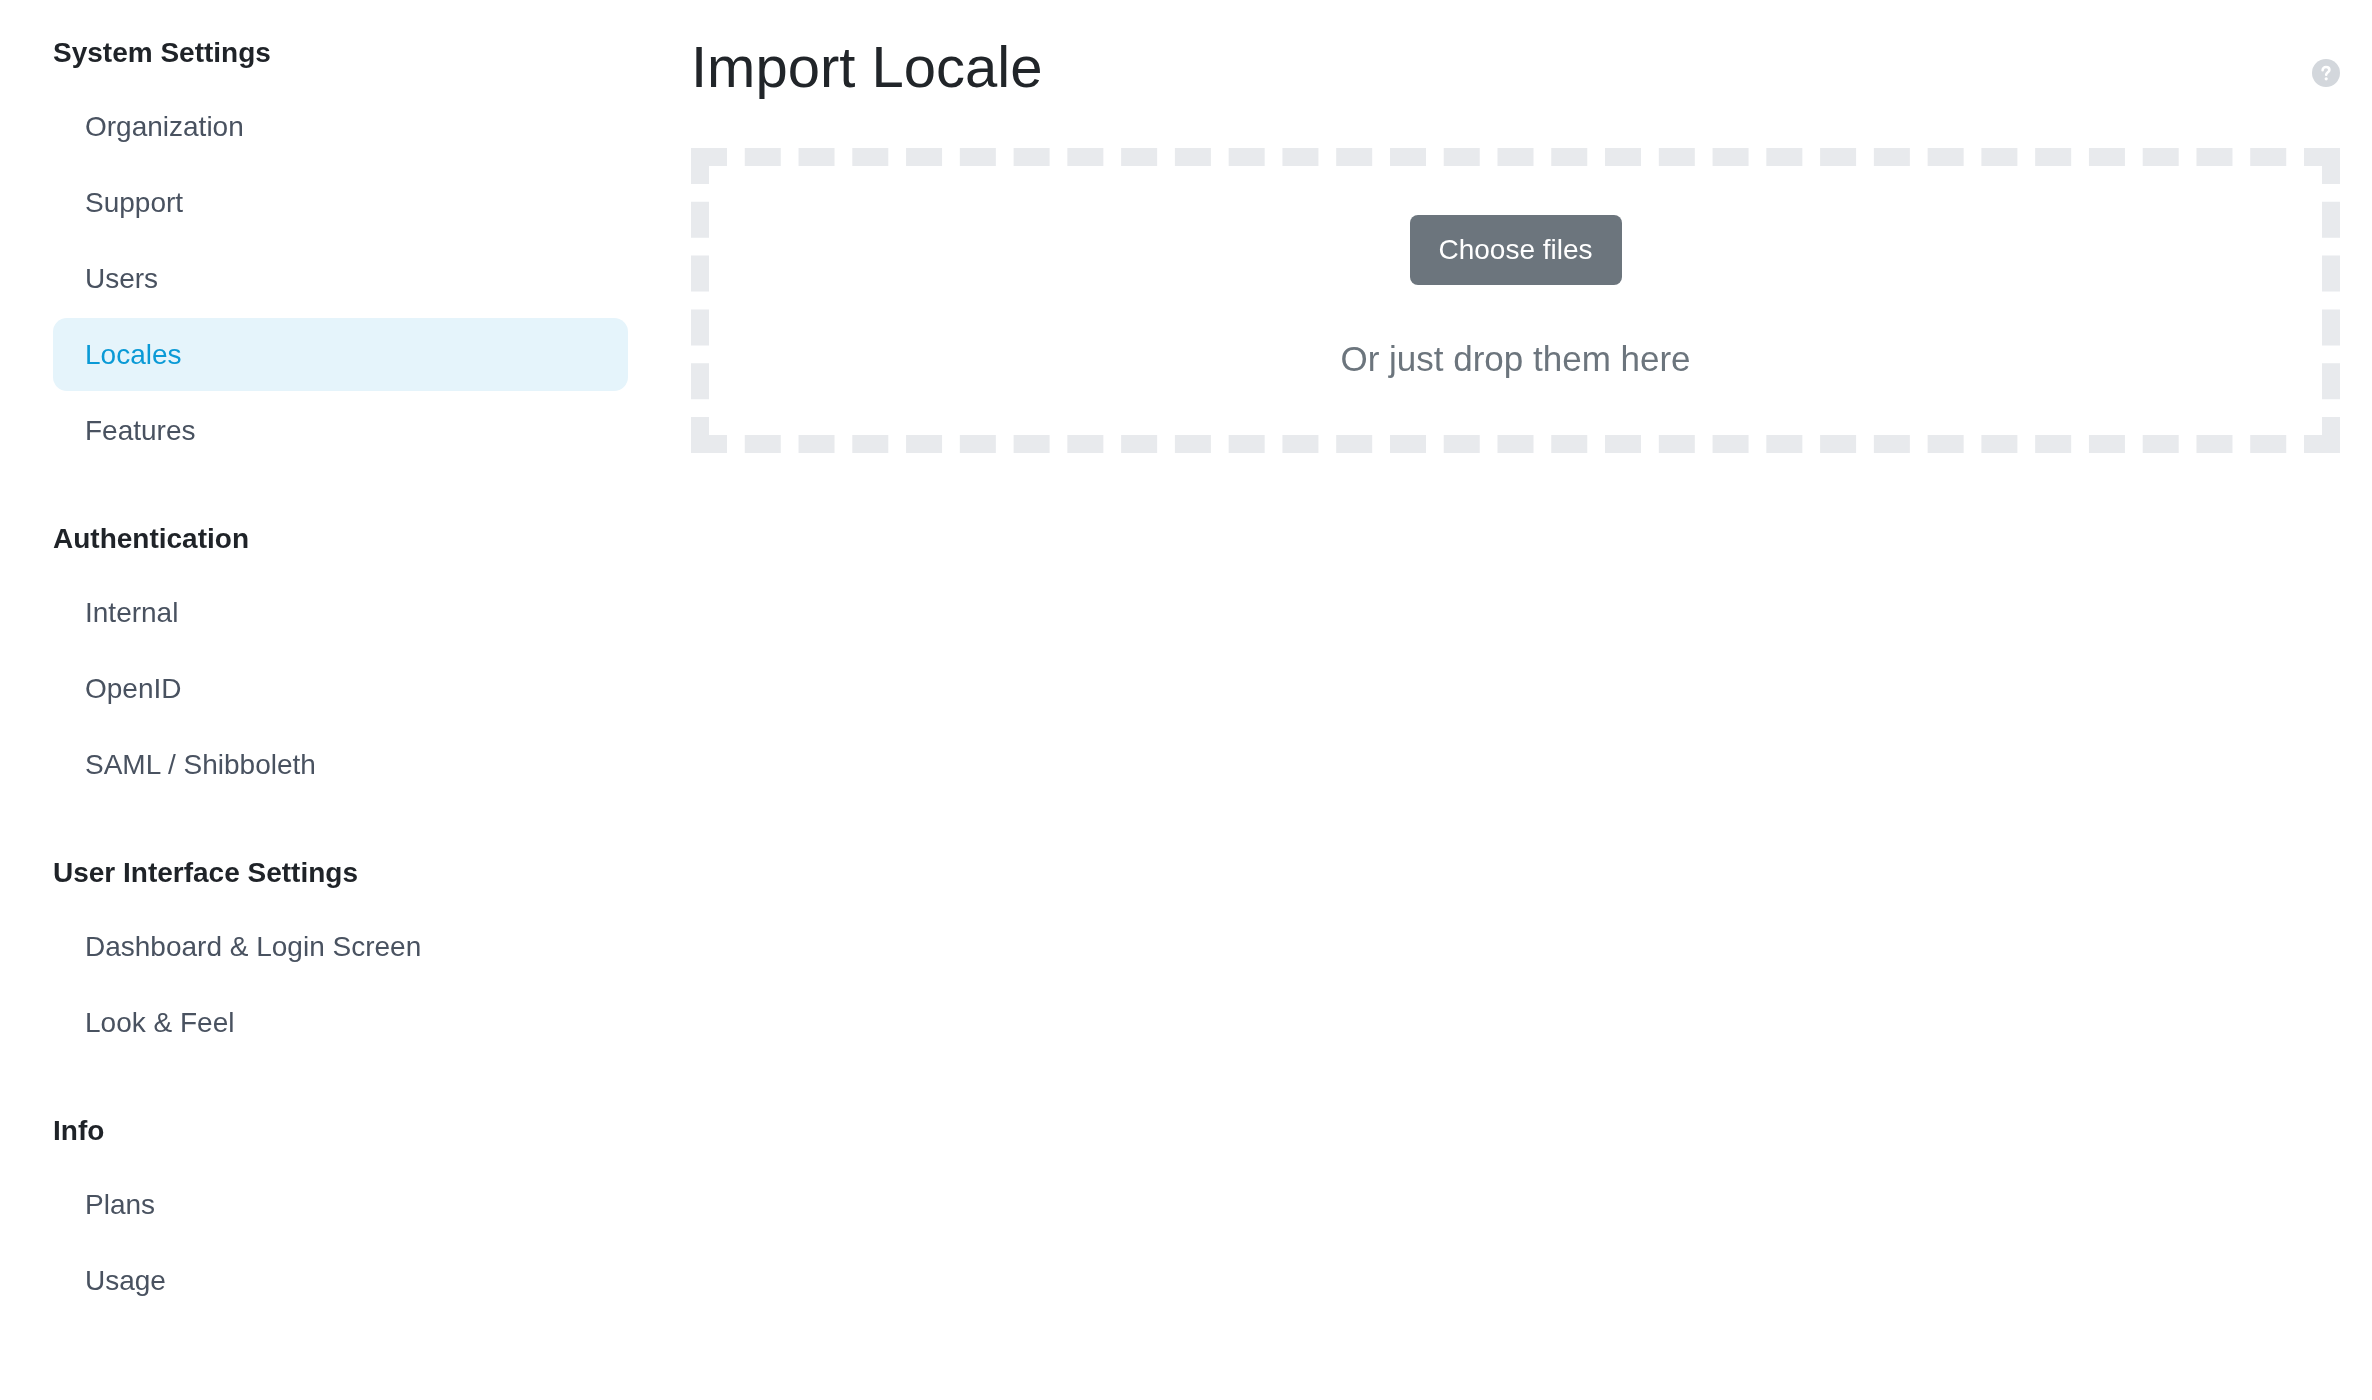  What do you see at coordinates (340, 202) in the screenshot?
I see `sidebar-item: Support` at bounding box center [340, 202].